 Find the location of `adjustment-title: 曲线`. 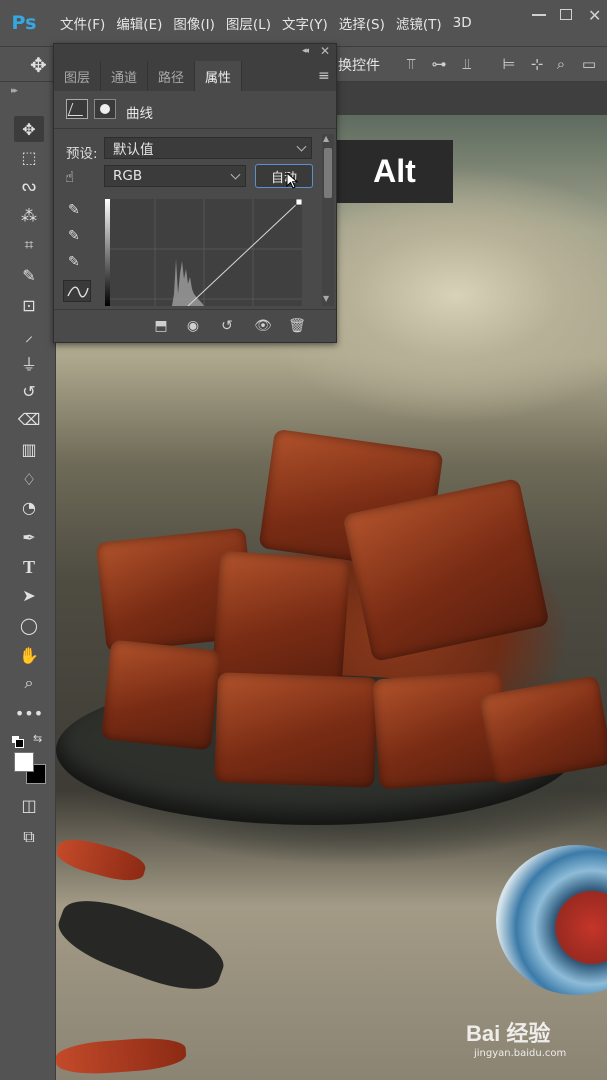

adjustment-title: 曲线 is located at coordinates (139, 114).